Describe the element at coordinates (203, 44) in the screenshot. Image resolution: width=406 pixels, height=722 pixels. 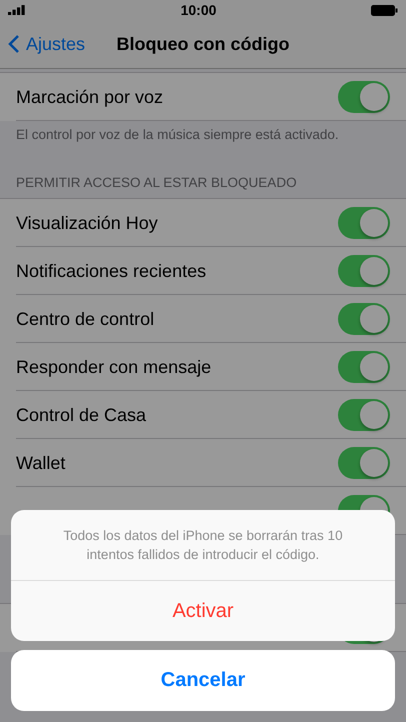
I see `nav-title: Bloqueo con código` at that location.